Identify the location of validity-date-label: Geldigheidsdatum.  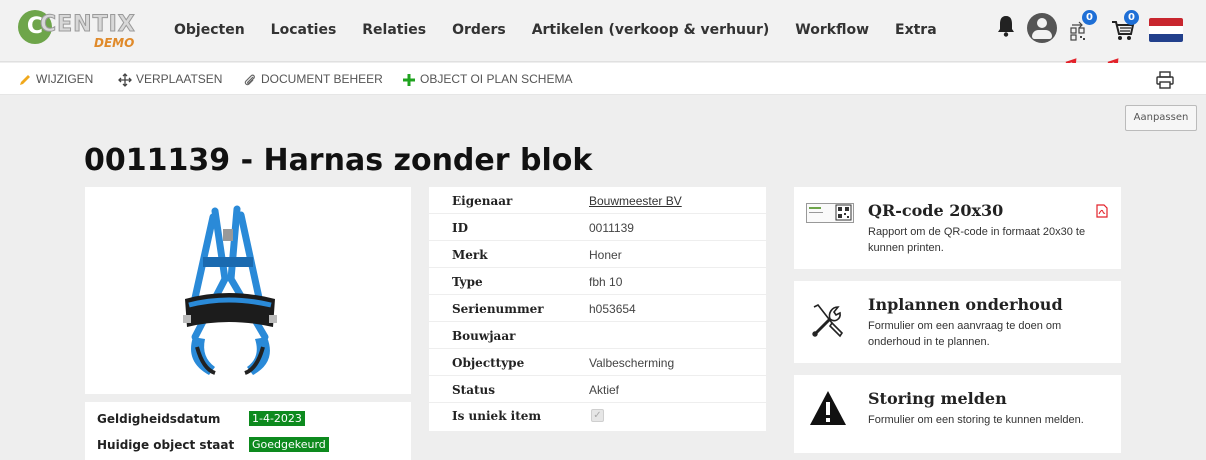
(159, 419).